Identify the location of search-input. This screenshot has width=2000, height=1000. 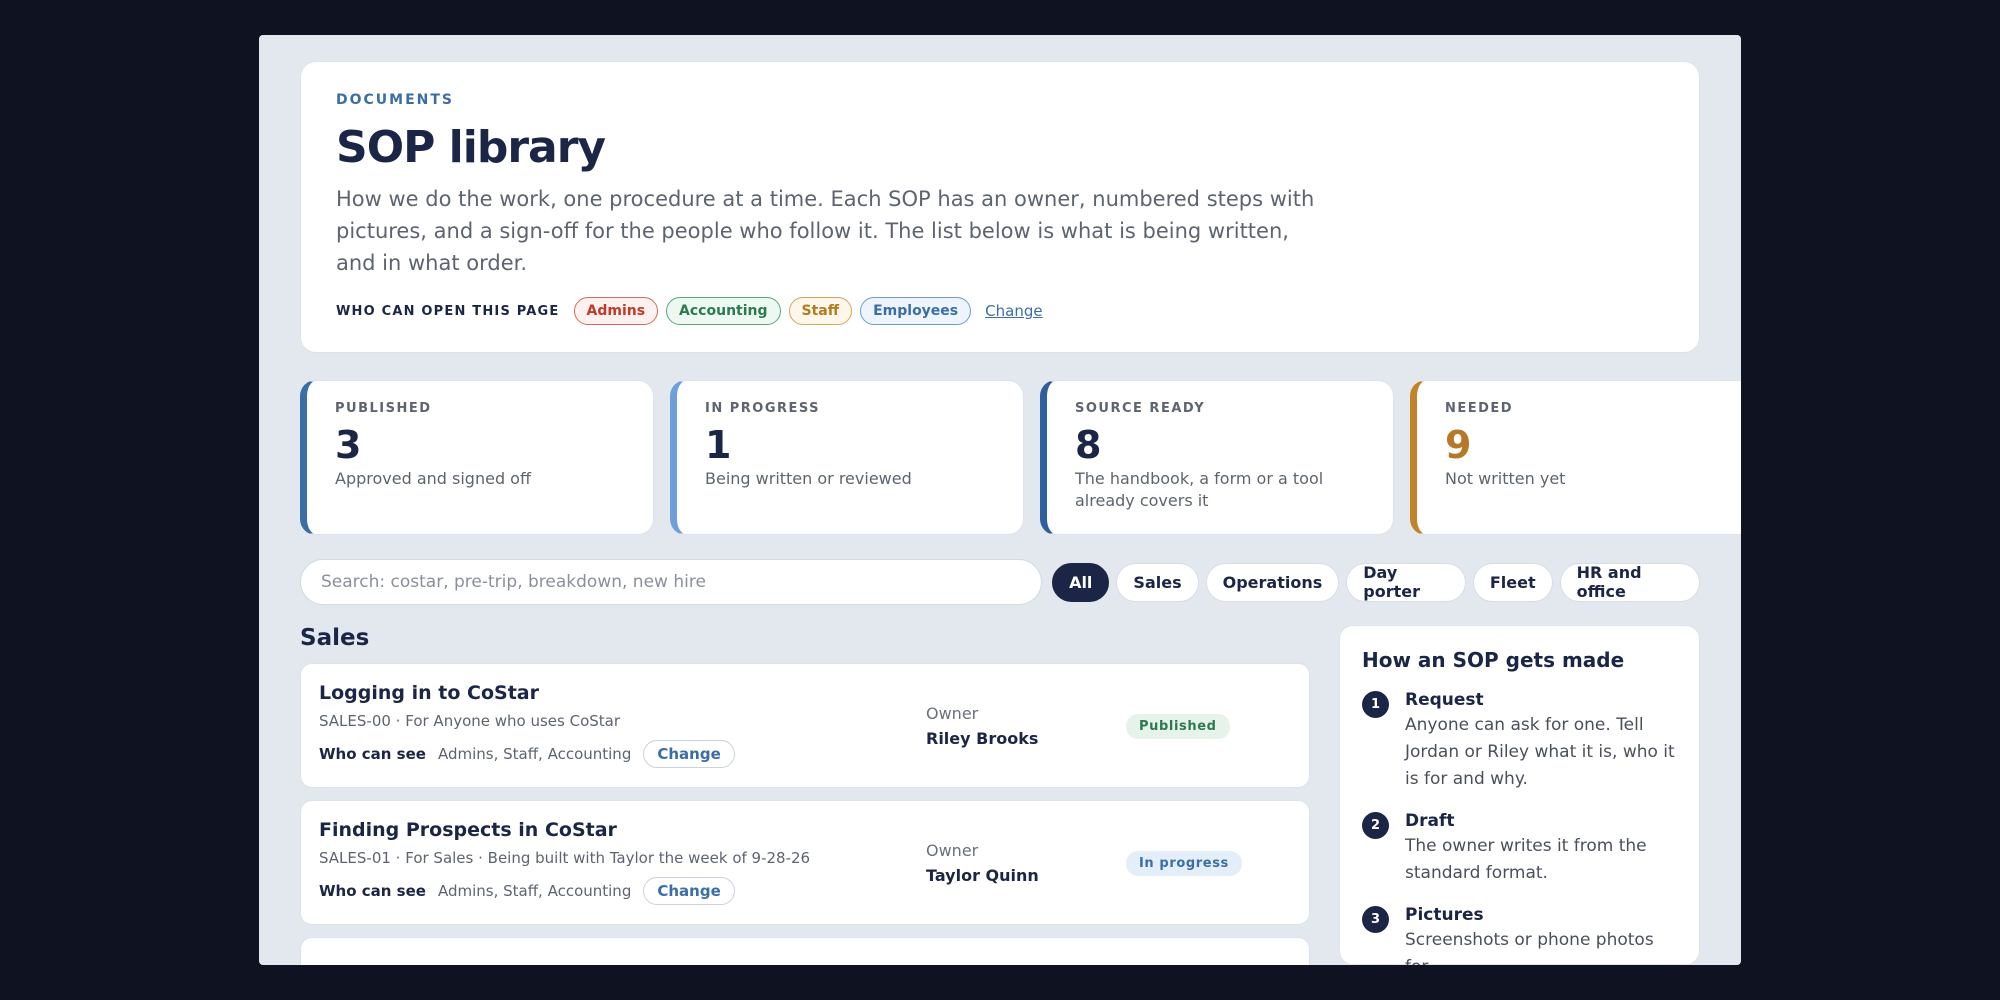
(671, 582).